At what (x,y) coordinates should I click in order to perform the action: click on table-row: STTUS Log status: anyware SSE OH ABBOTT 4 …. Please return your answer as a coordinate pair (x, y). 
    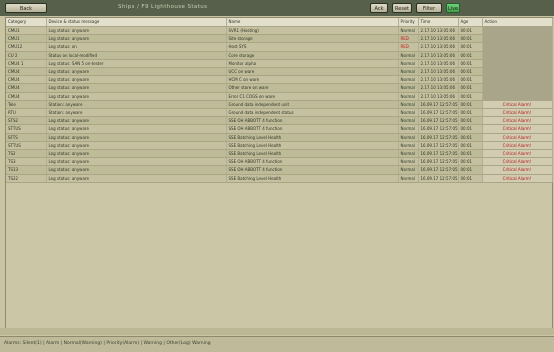
    Looking at the image, I should click on (279, 129).